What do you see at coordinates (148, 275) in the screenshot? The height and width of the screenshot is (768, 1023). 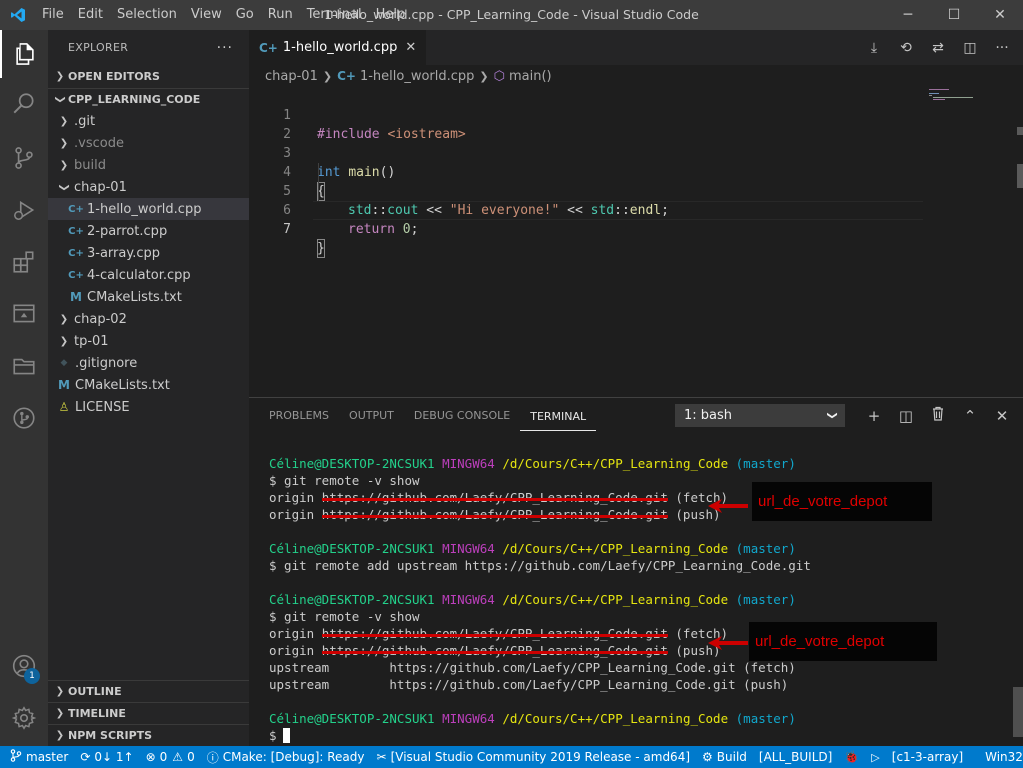 I see `tree-item: C+ 4-calculator.cpp` at bounding box center [148, 275].